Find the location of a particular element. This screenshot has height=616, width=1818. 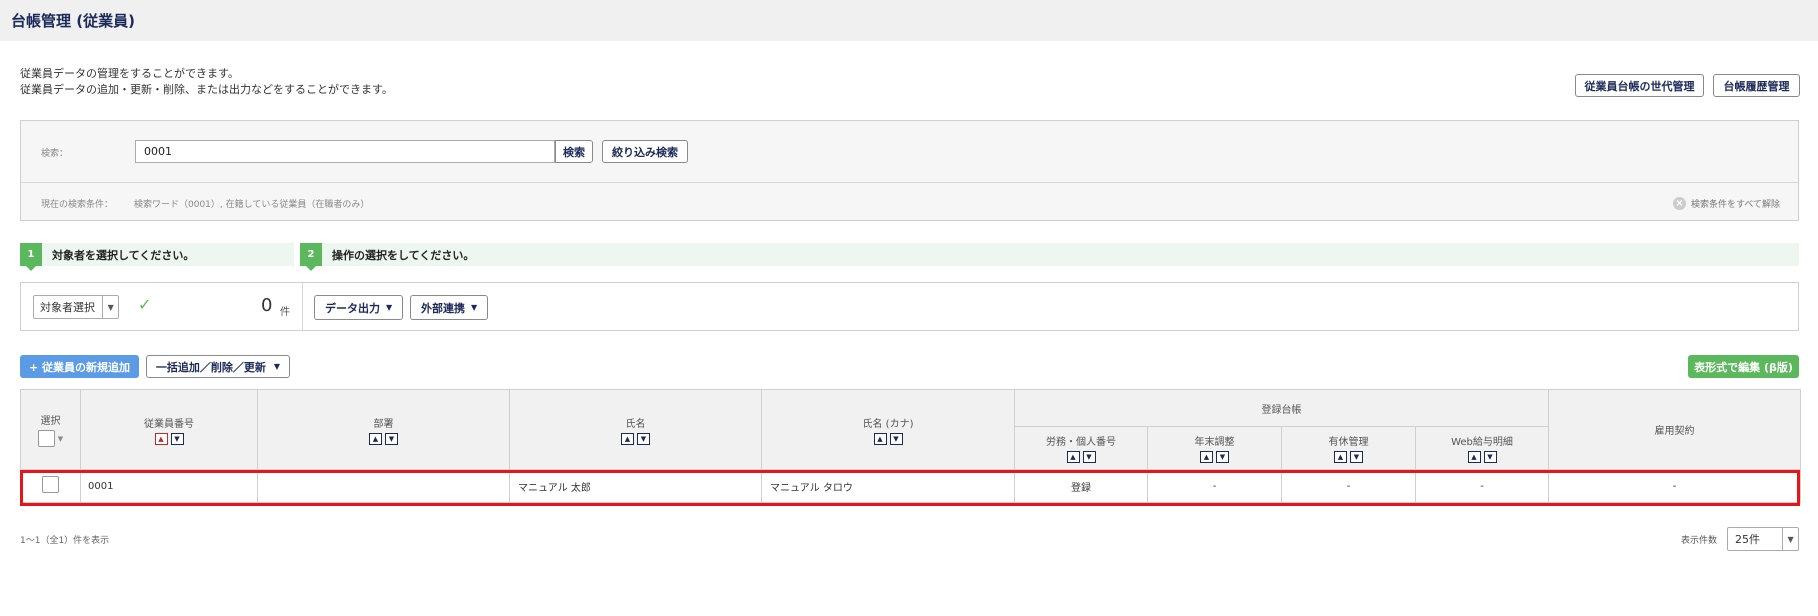

description-line-2: 従業員データの追加・更新・削除、または出力などをすることができます。 is located at coordinates (206, 89).